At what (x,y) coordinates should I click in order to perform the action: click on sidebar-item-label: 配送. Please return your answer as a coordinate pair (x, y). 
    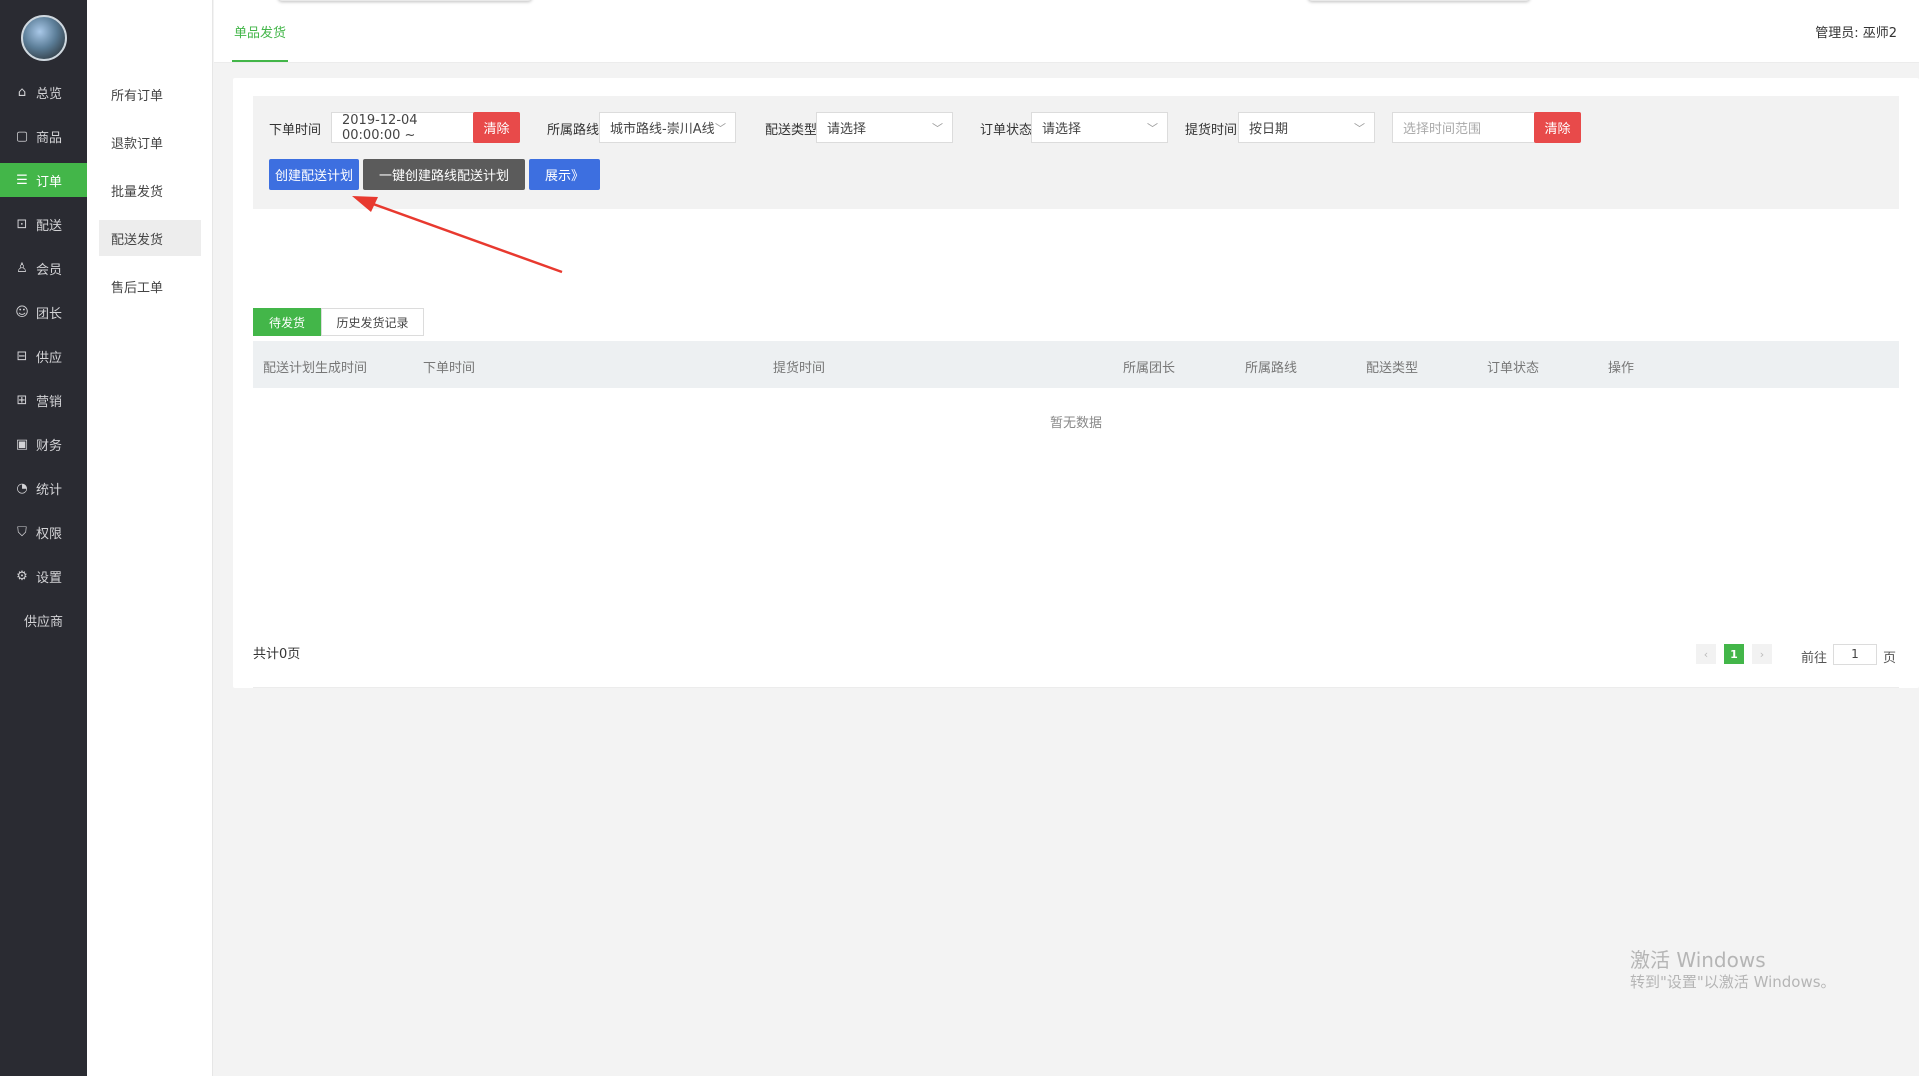
    Looking at the image, I should click on (49, 226).